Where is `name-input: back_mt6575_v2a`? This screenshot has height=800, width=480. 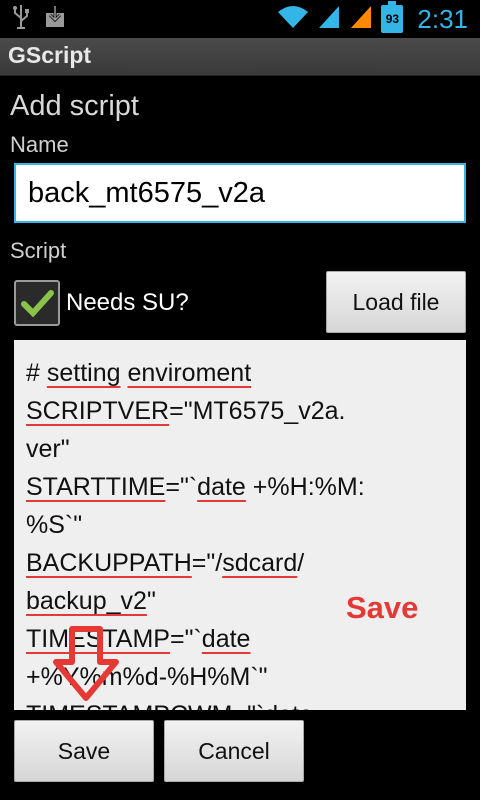 name-input: back_mt6575_v2a is located at coordinates (240, 193).